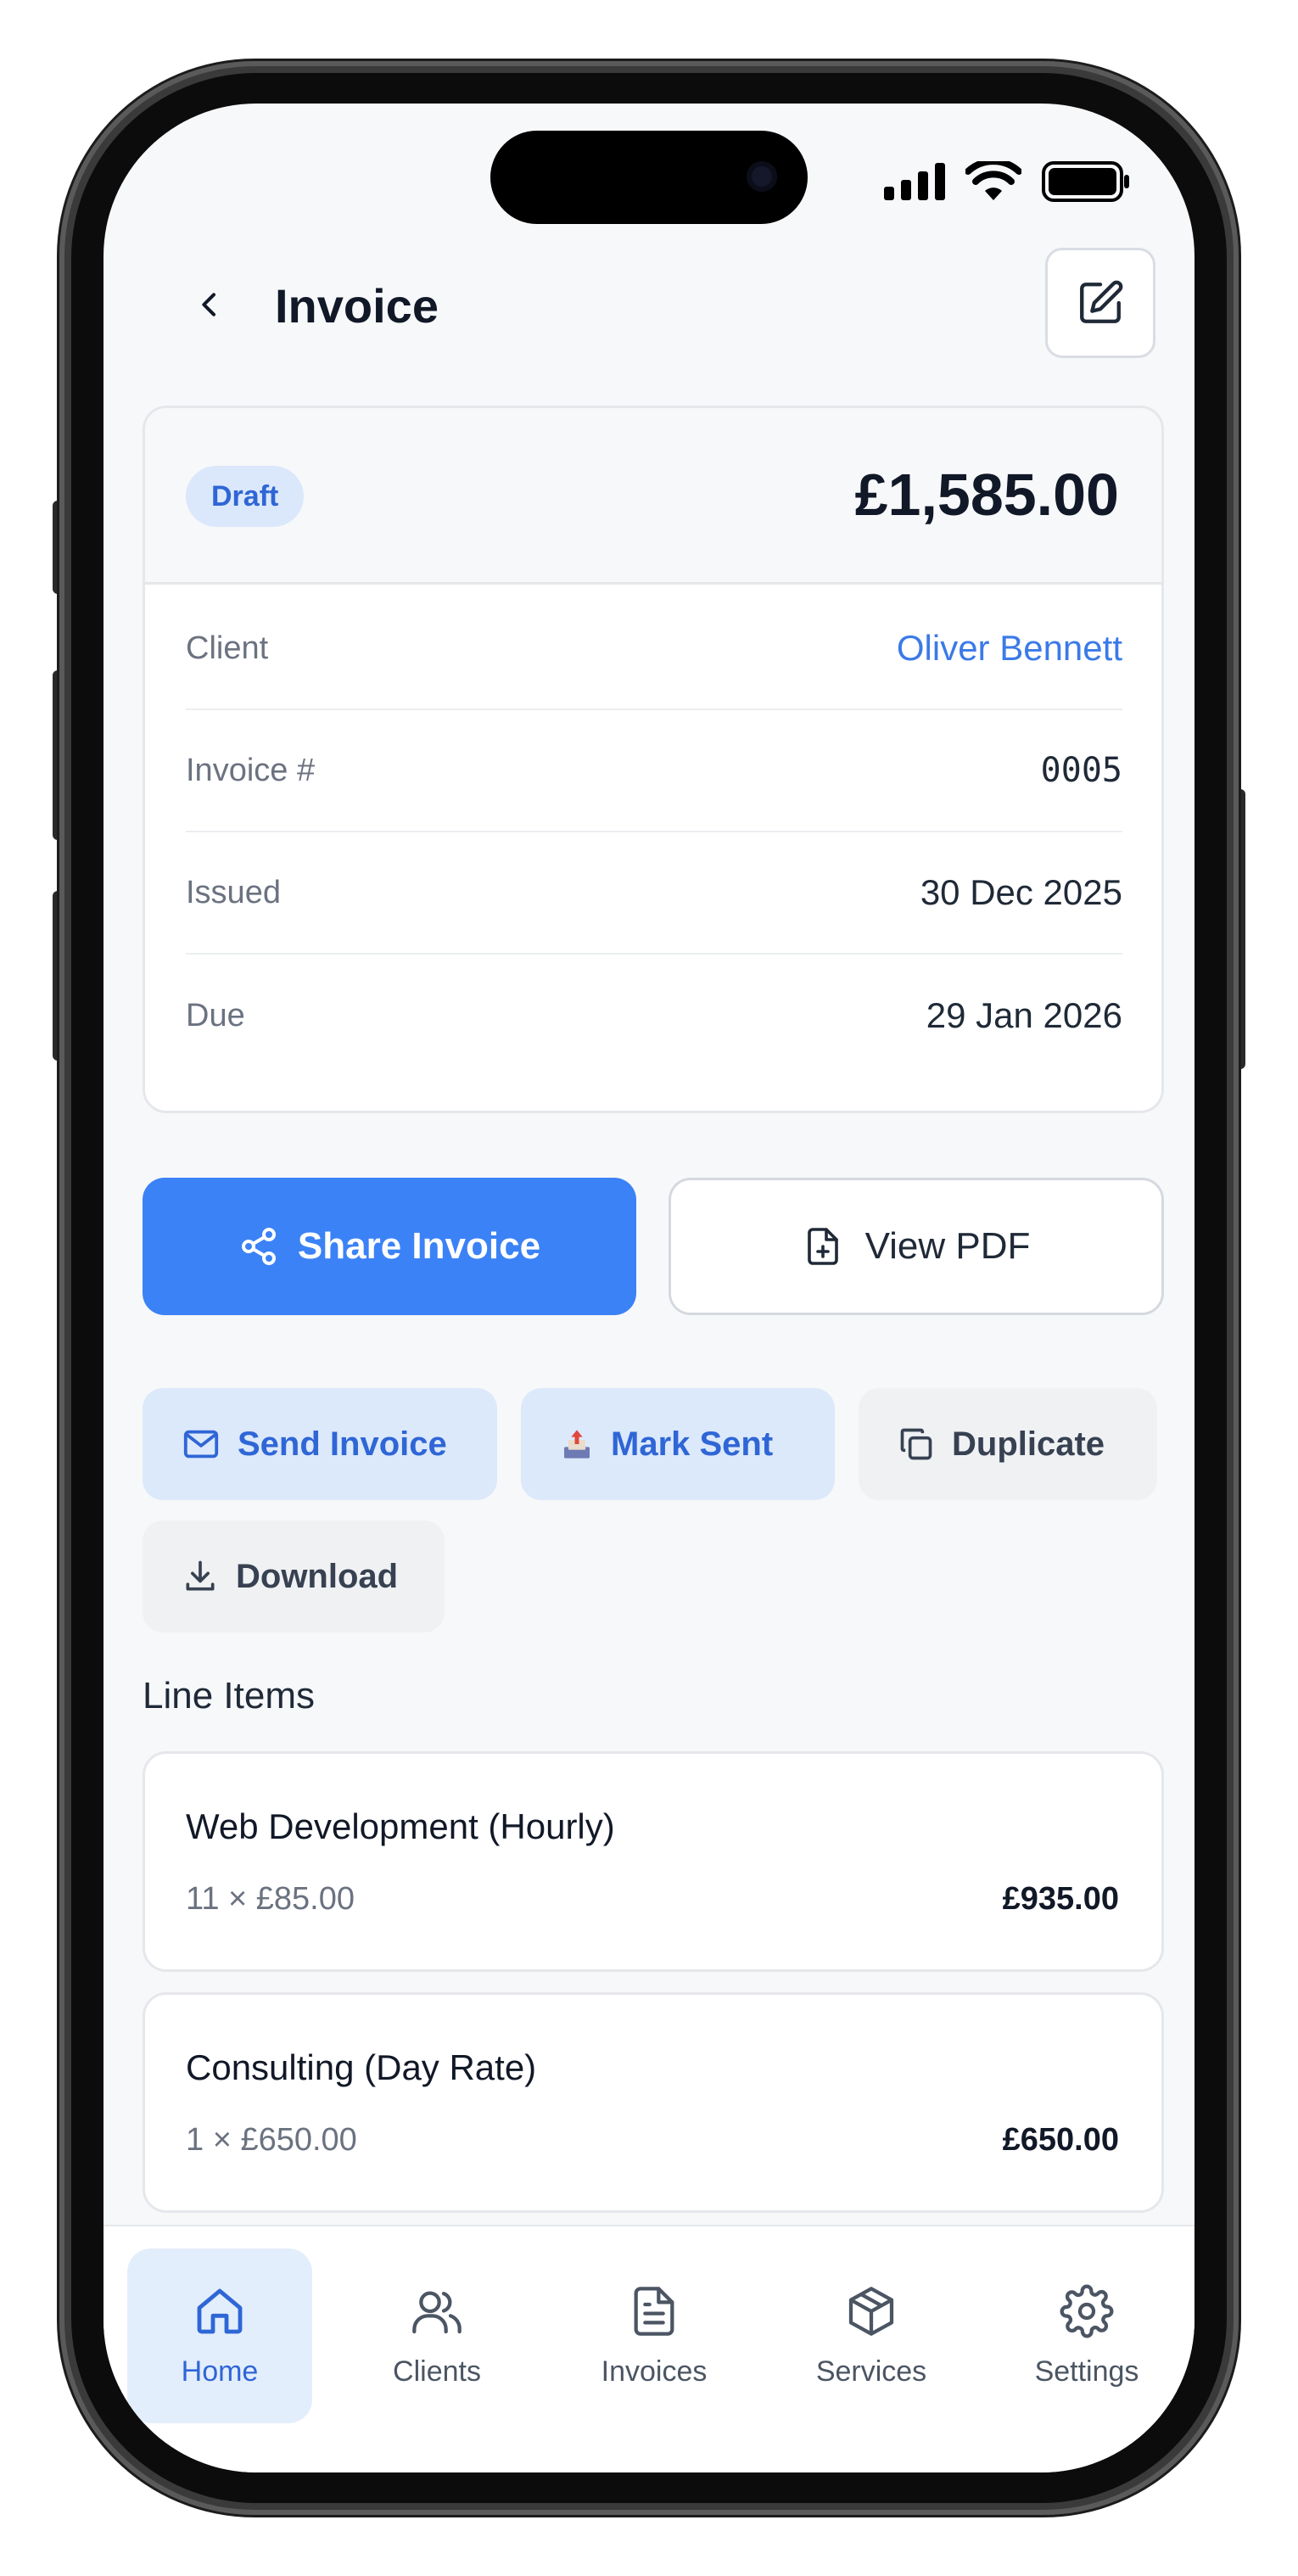  Describe the element at coordinates (251, 770) in the screenshot. I see `invoice-number-label: Invoice #` at that location.